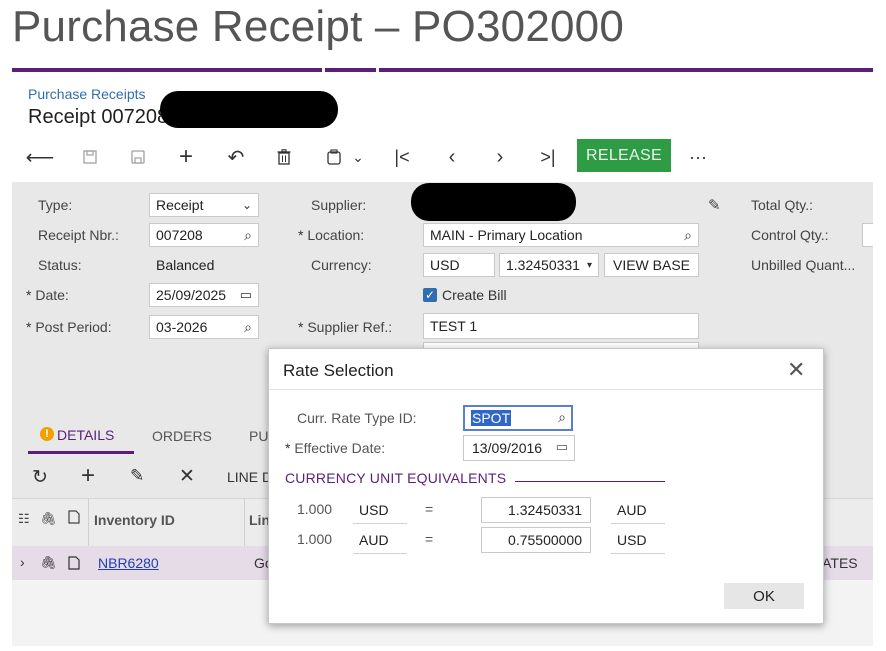 This screenshot has width=886, height=651. Describe the element at coordinates (867, 235) in the screenshot. I see `control-qty-field` at that location.